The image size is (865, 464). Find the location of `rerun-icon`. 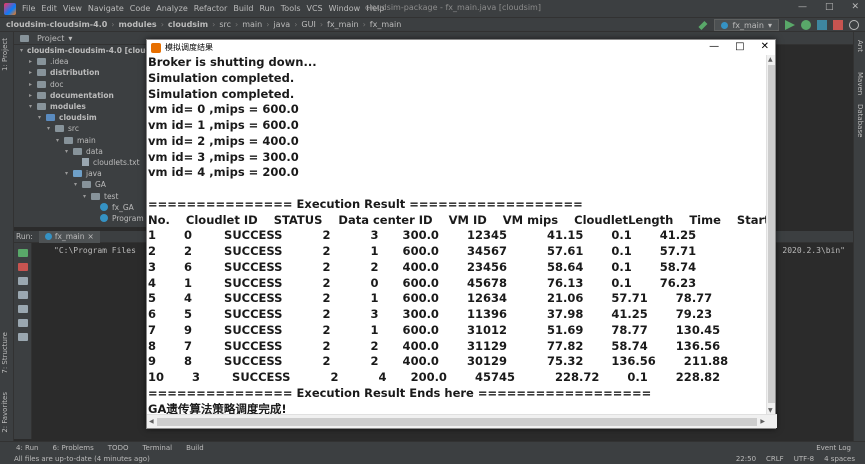

rerun-icon is located at coordinates (23, 253).